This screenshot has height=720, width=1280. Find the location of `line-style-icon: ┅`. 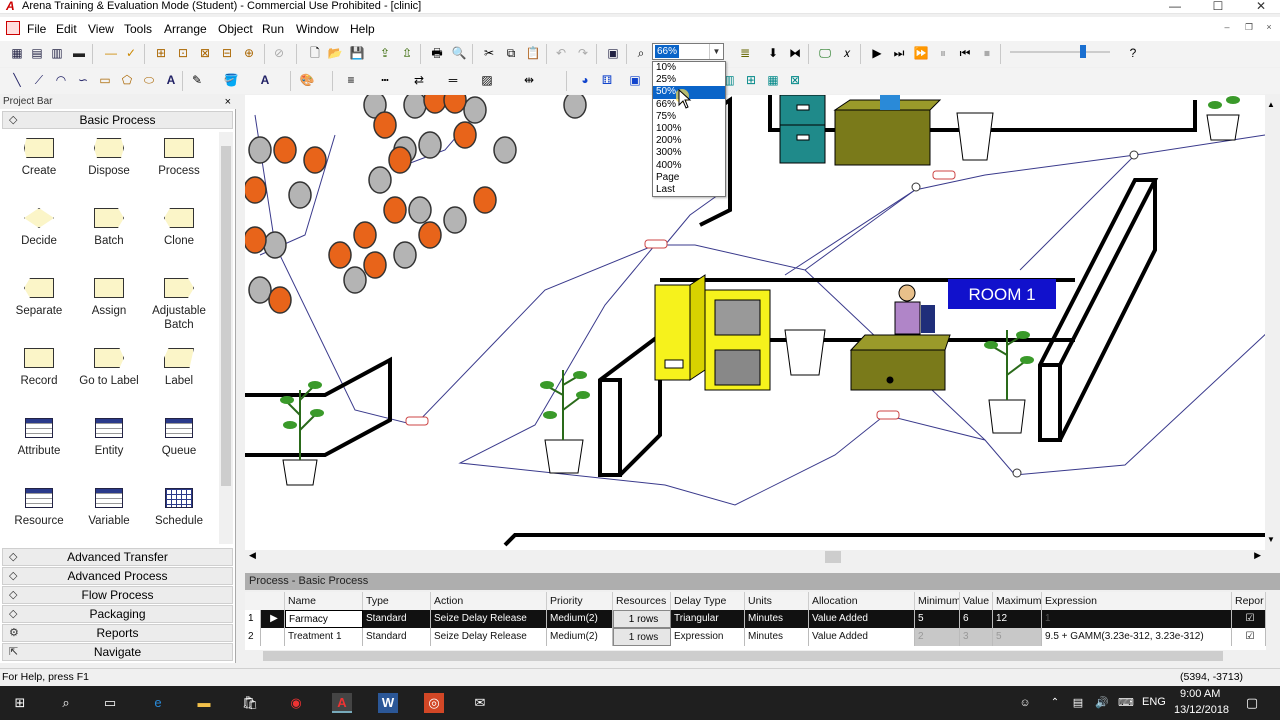

line-style-icon: ┅ is located at coordinates (385, 80).